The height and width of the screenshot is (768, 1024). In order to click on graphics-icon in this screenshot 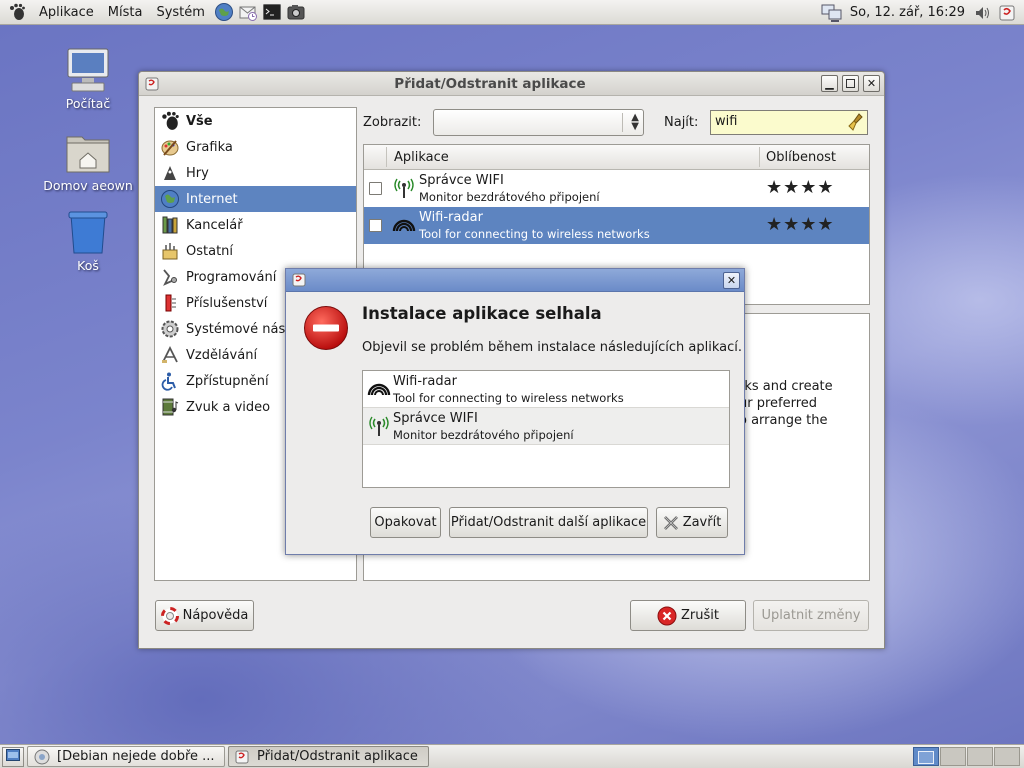, I will do `click(170, 147)`.